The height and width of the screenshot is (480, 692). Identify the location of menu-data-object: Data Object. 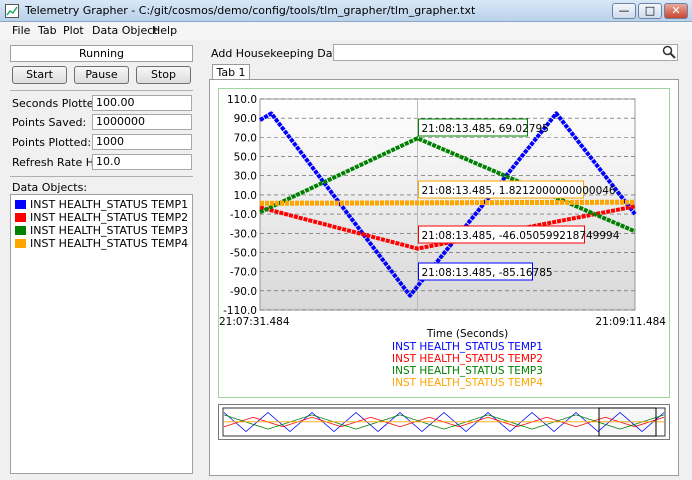
(125, 30).